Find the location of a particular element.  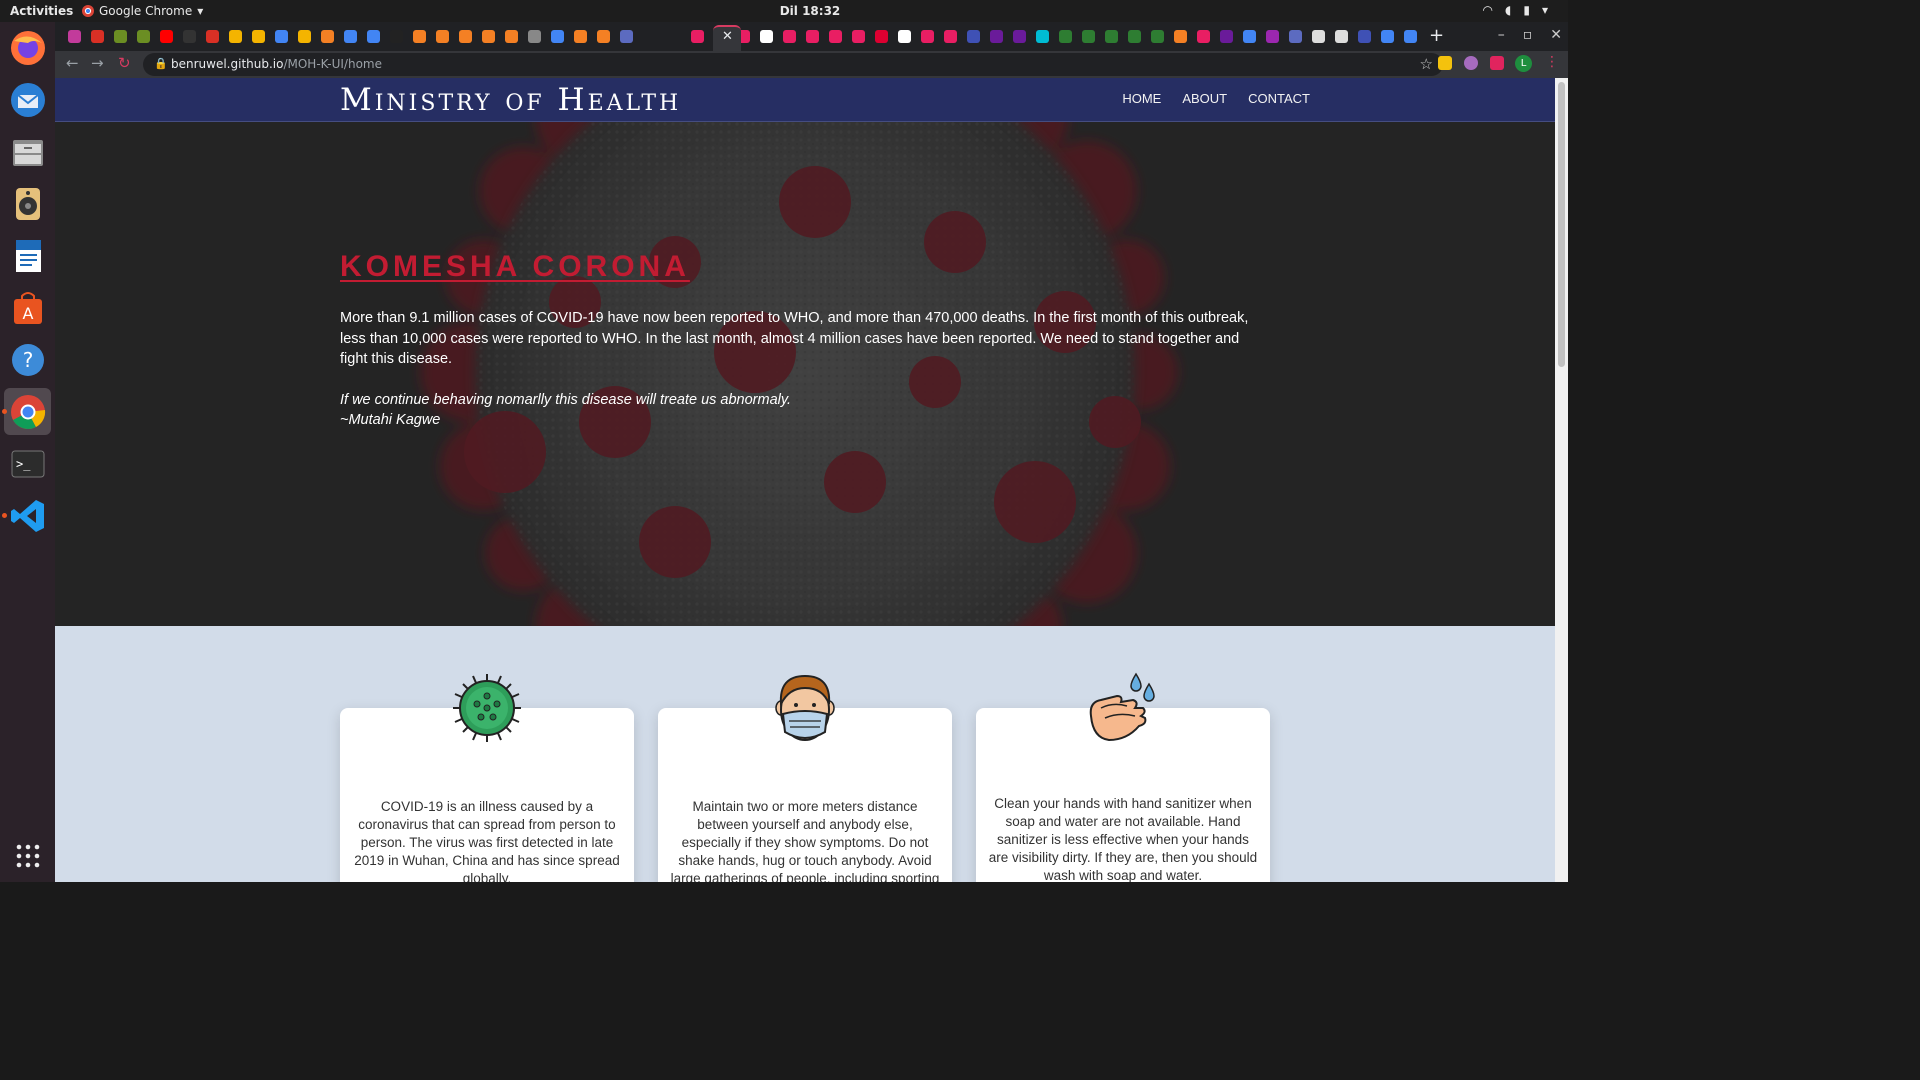

close-window-icon: ✕ is located at coordinates (1556, 35).